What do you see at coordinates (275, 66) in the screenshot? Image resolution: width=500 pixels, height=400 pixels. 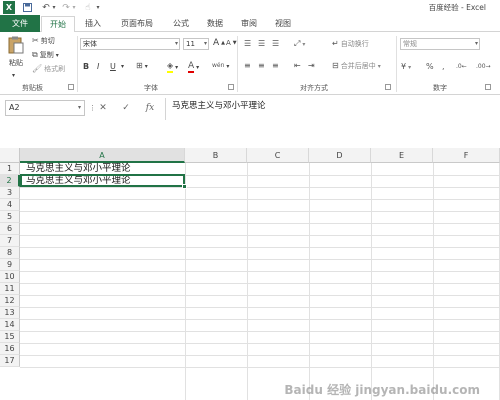 I see `align-right-button: ≡` at bounding box center [275, 66].